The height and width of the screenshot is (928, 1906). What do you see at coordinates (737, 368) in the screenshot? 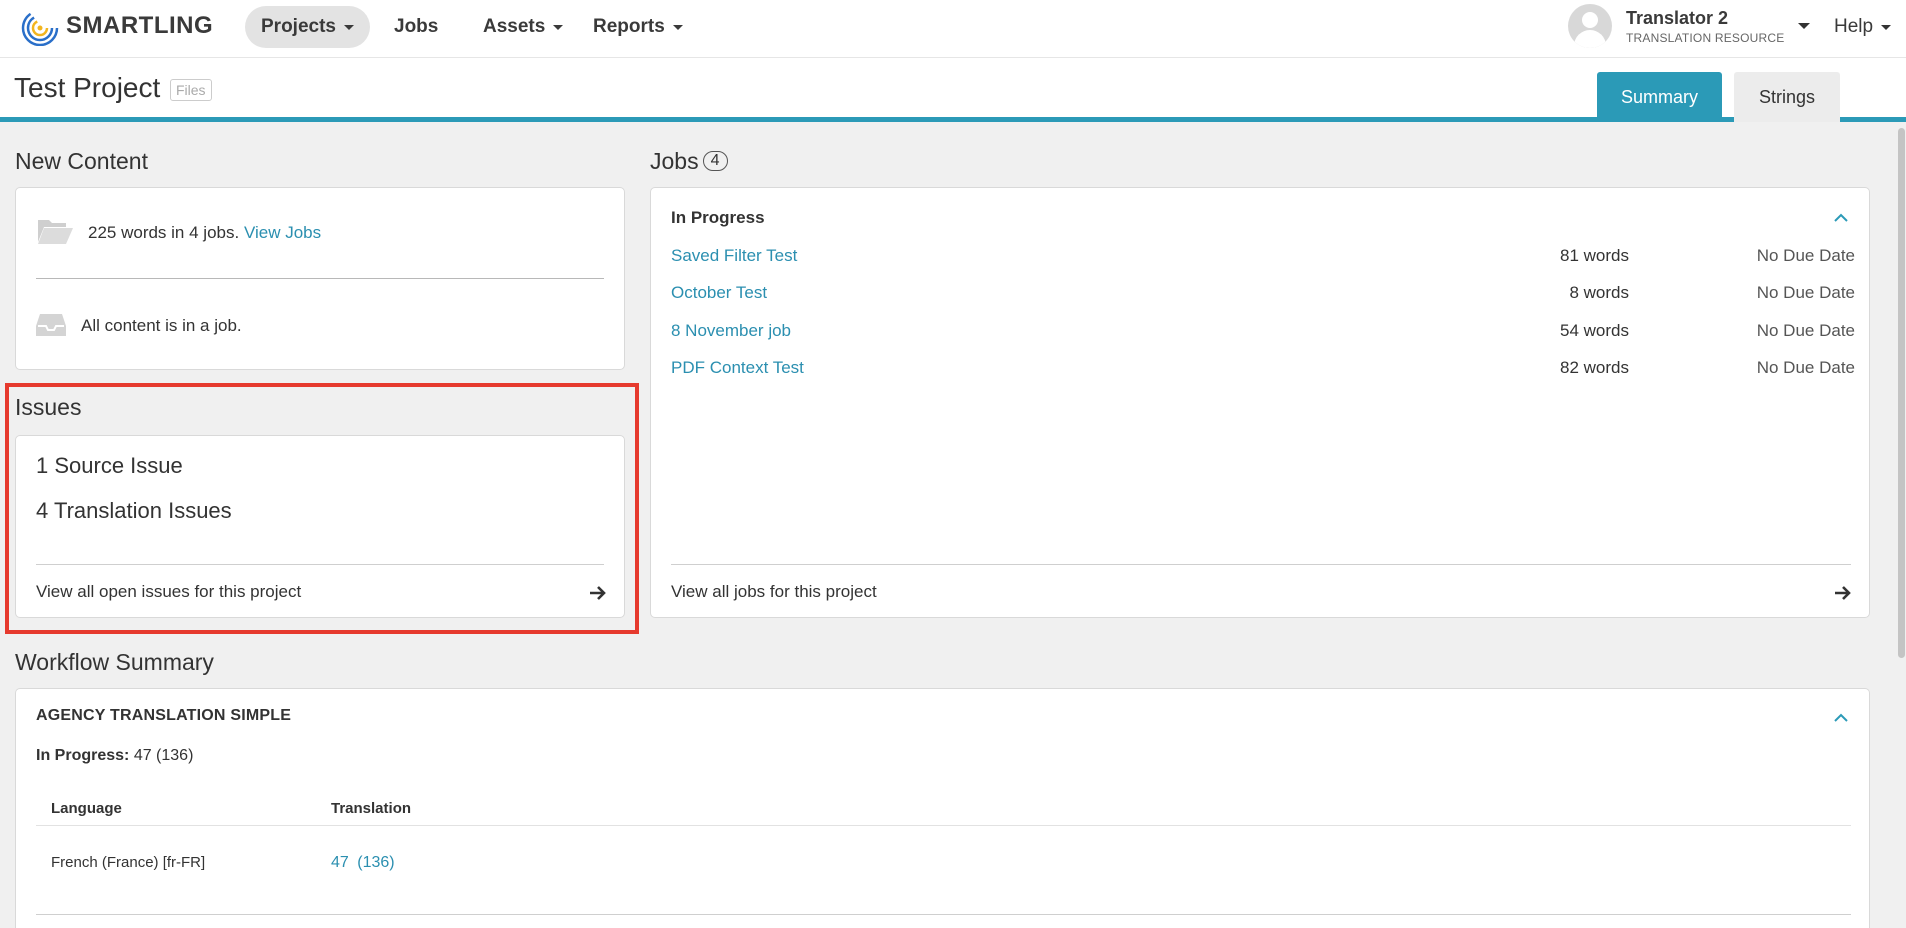
I see `job-name-link: PDF Context Test` at bounding box center [737, 368].